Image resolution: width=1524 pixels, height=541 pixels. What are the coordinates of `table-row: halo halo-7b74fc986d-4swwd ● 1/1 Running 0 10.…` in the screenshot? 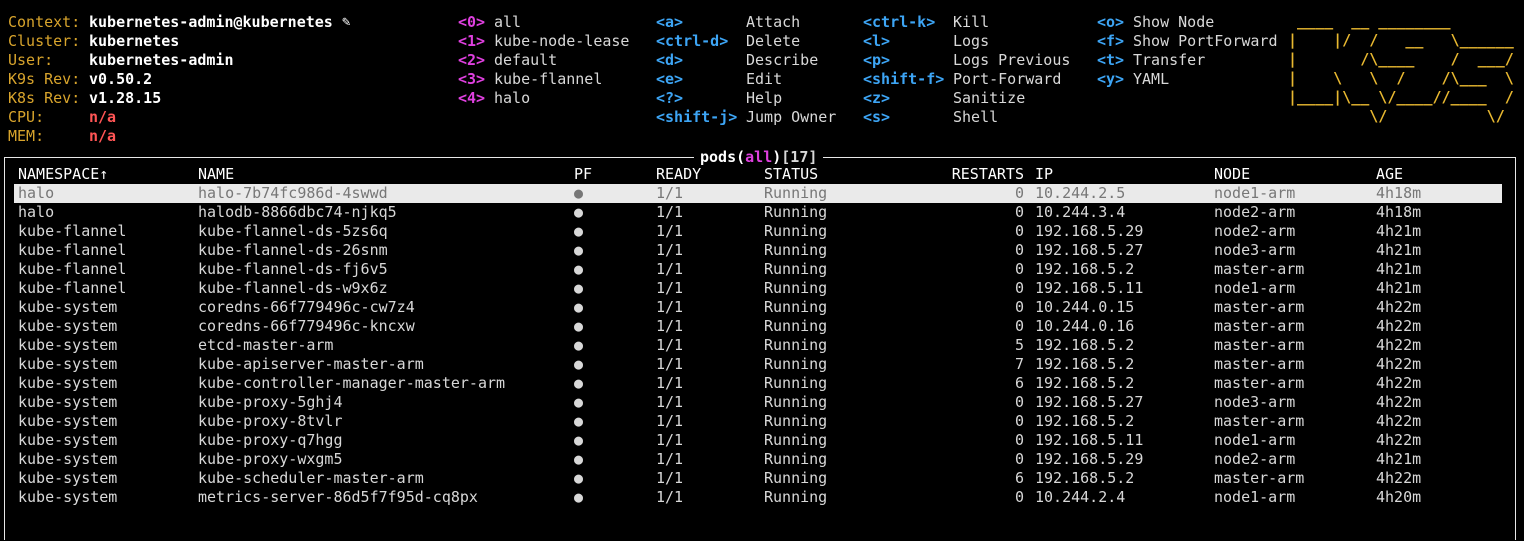 It's located at (758, 193).